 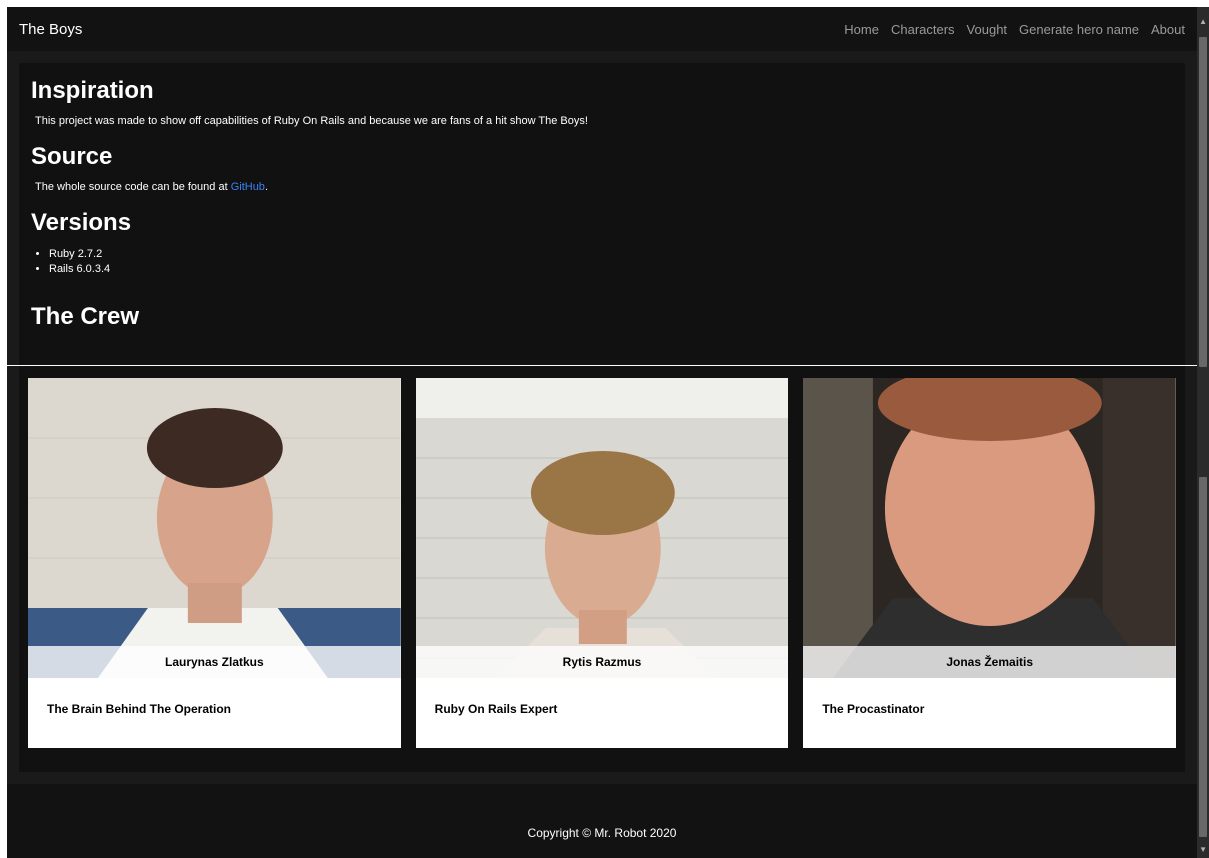 I want to click on versions-list: Ruby 2.7.2 Rails 6.0.3.4, so click(x=611, y=262).